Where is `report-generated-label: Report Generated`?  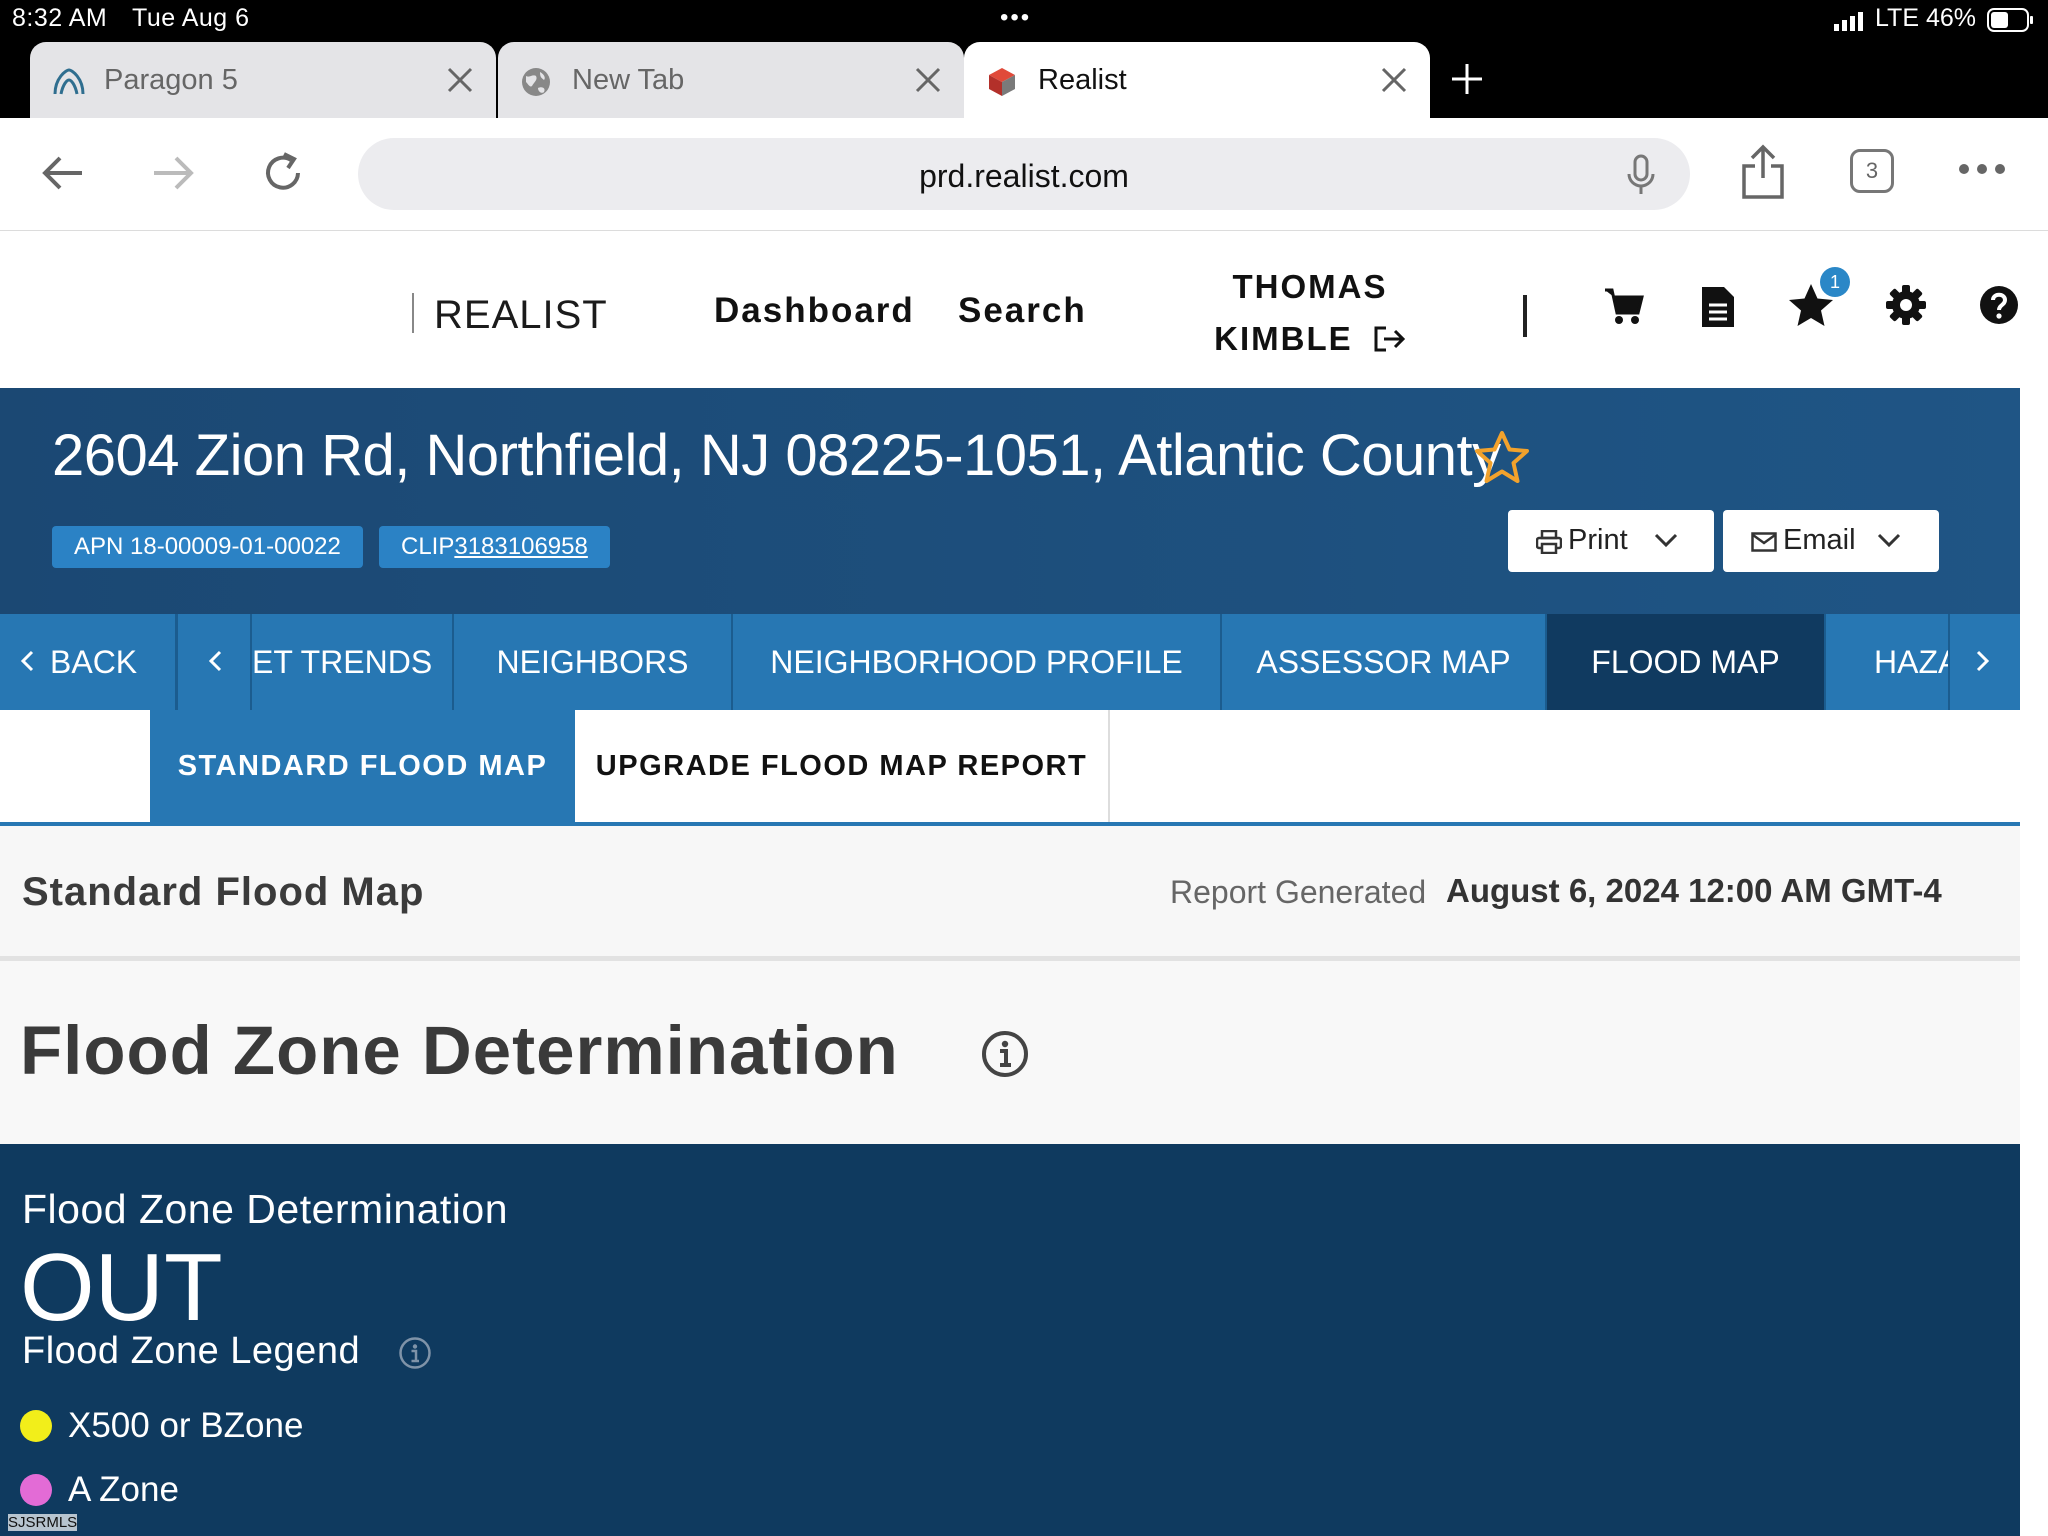
report-generated-label: Report Generated is located at coordinates (1298, 892).